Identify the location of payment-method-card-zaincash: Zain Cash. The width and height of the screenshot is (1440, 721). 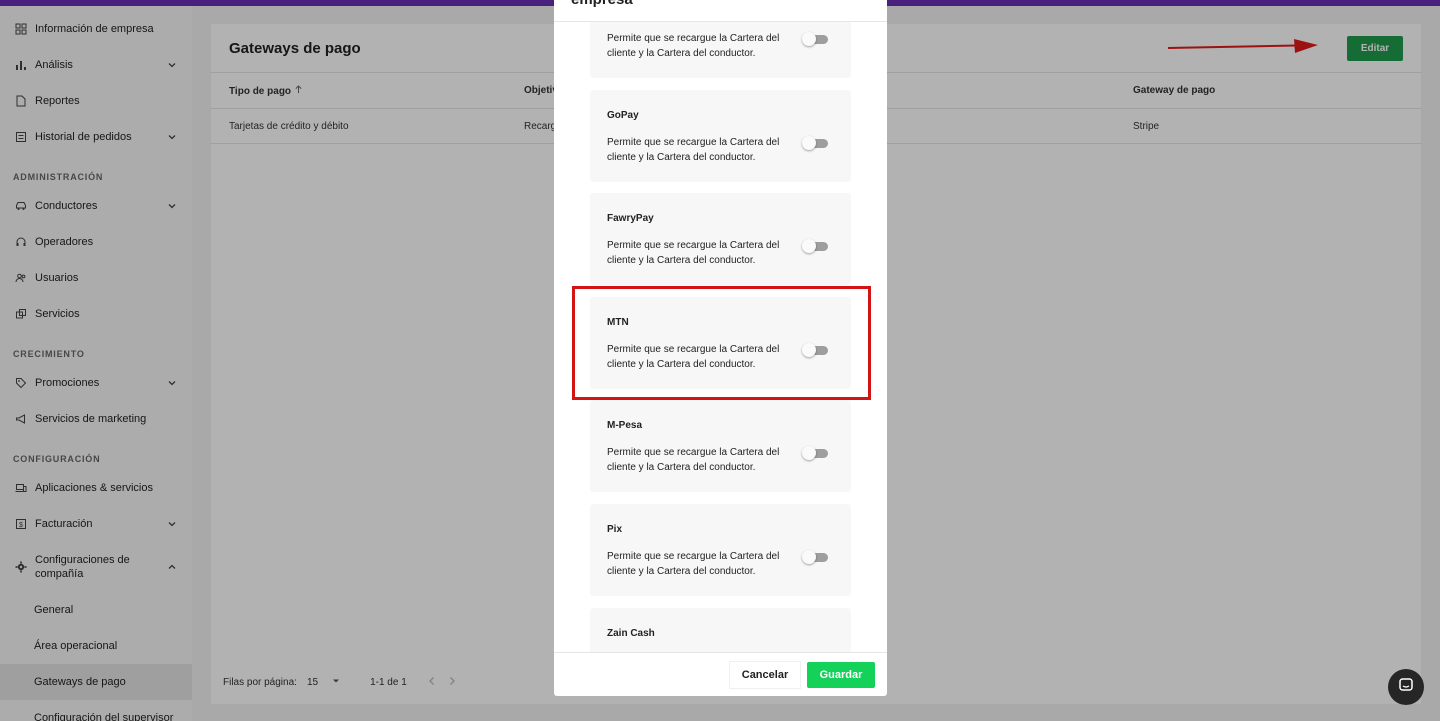
(720, 630).